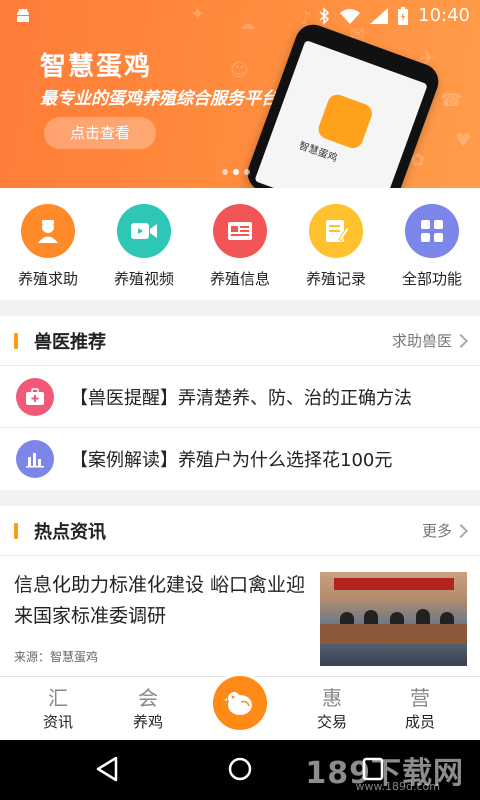  Describe the element at coordinates (239, 279) in the screenshot. I see `function-label: 养殖信息` at that location.